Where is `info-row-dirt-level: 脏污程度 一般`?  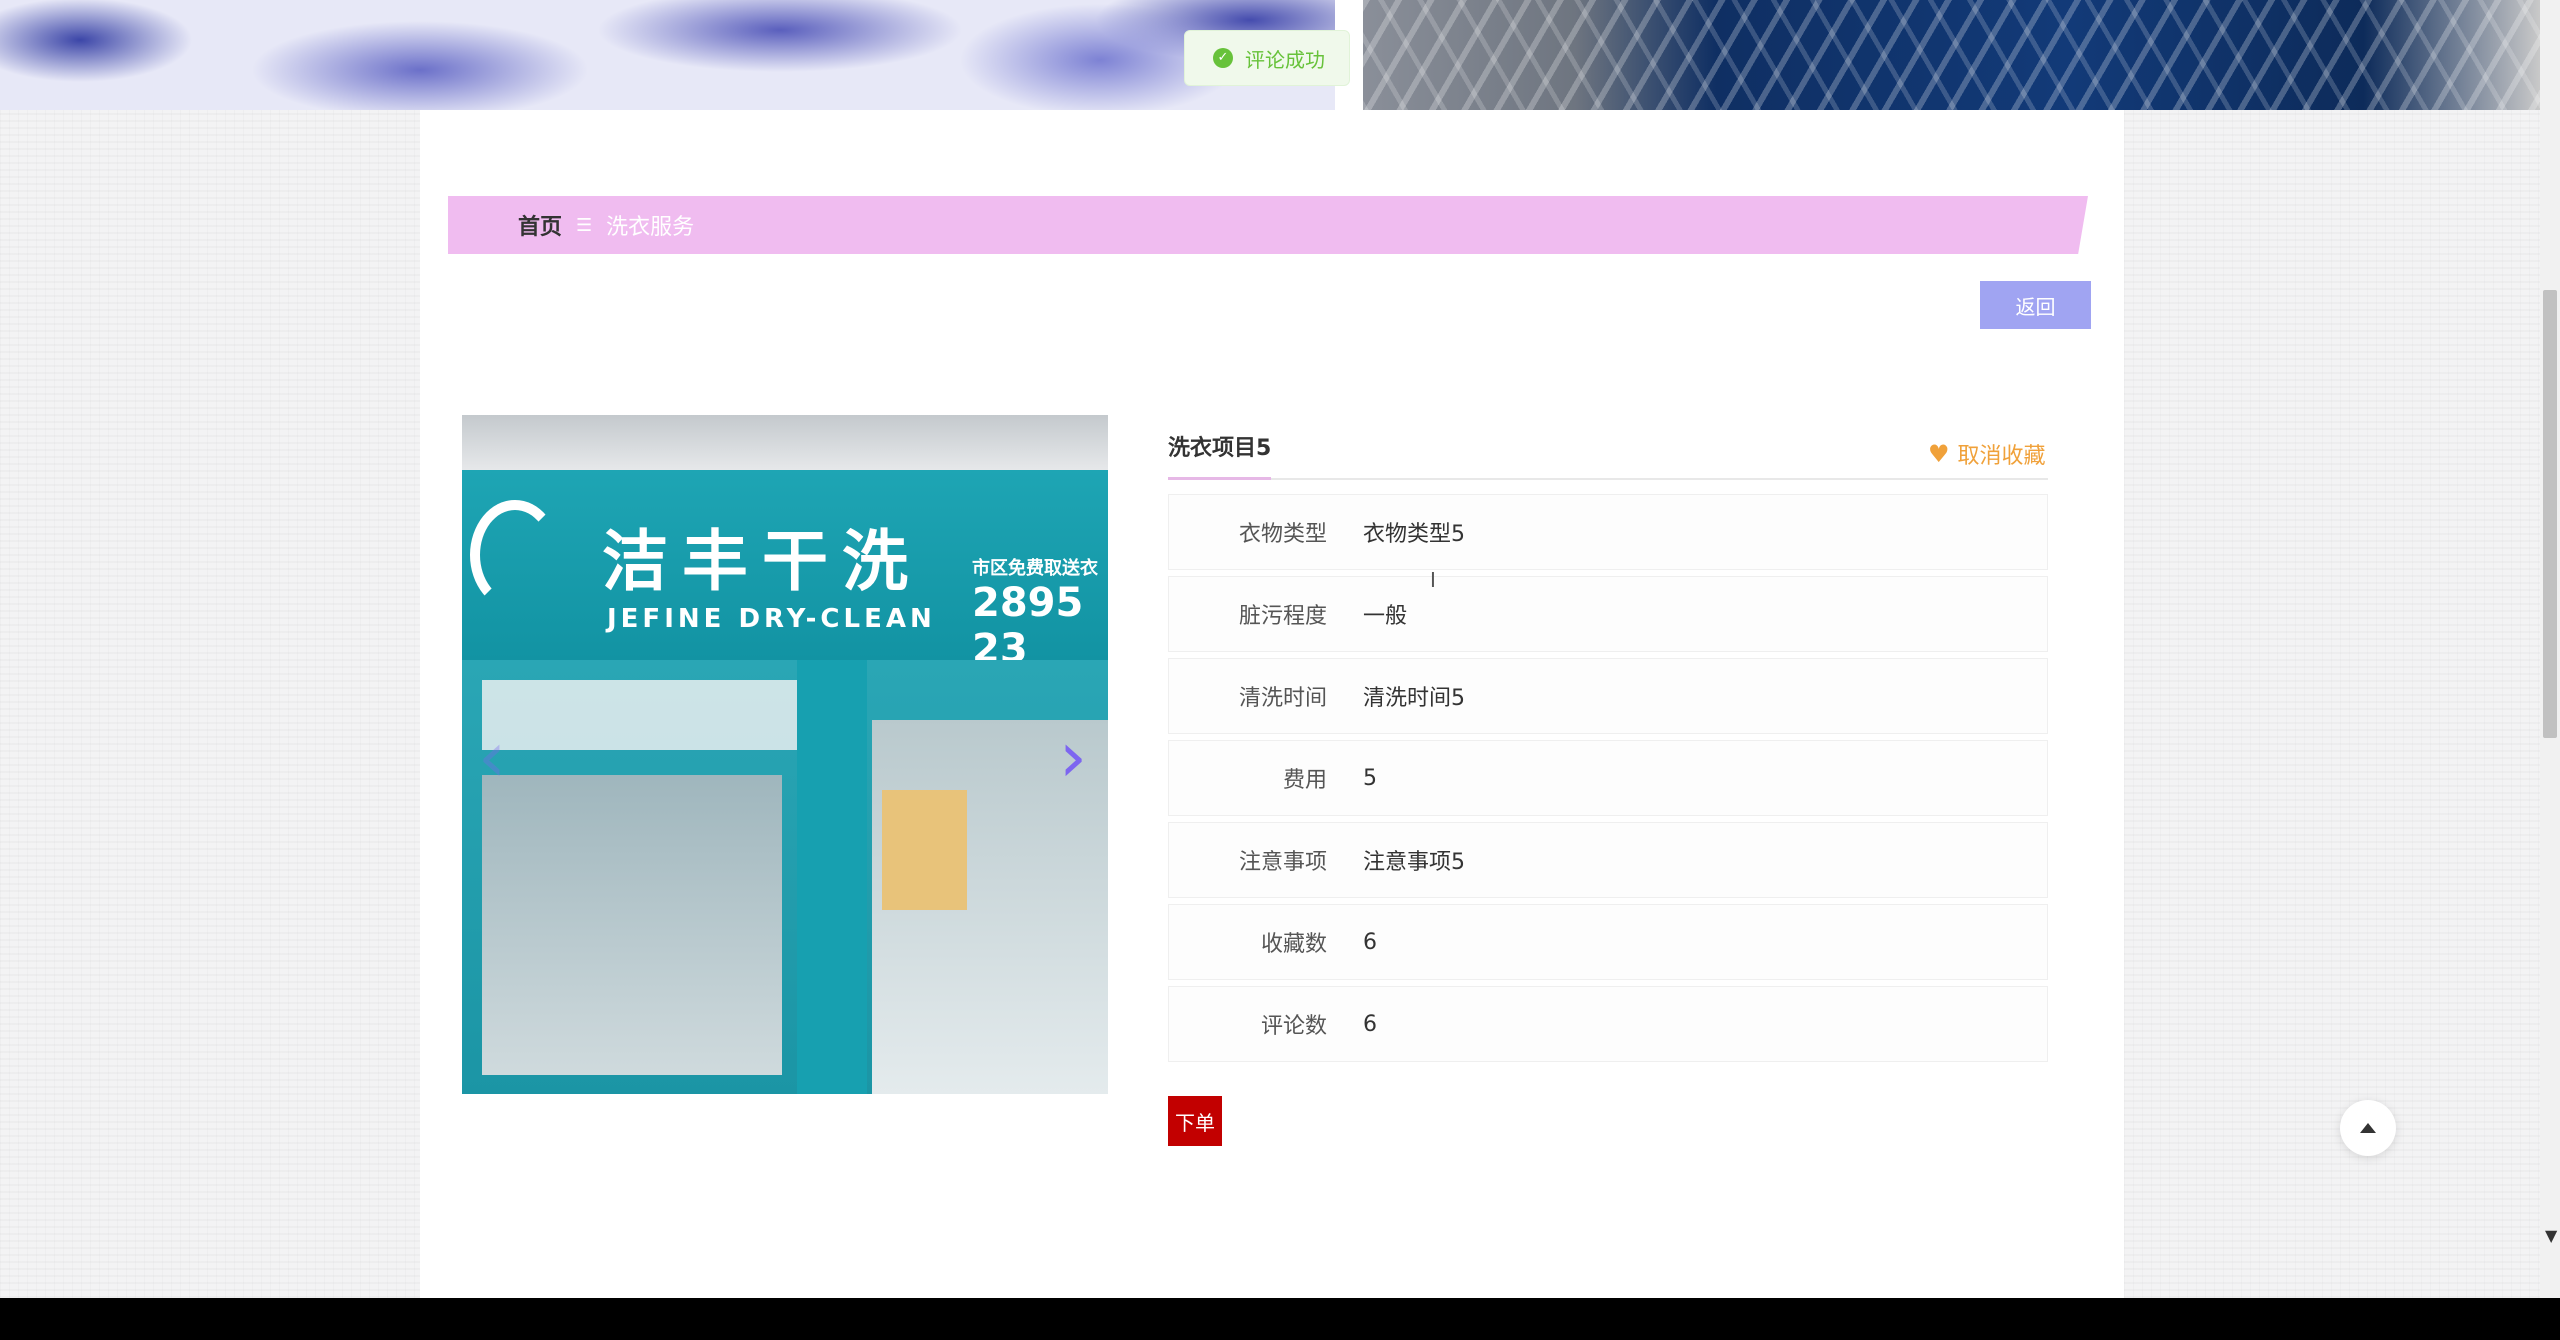 info-row-dirt-level: 脏污程度 一般 is located at coordinates (1608, 614).